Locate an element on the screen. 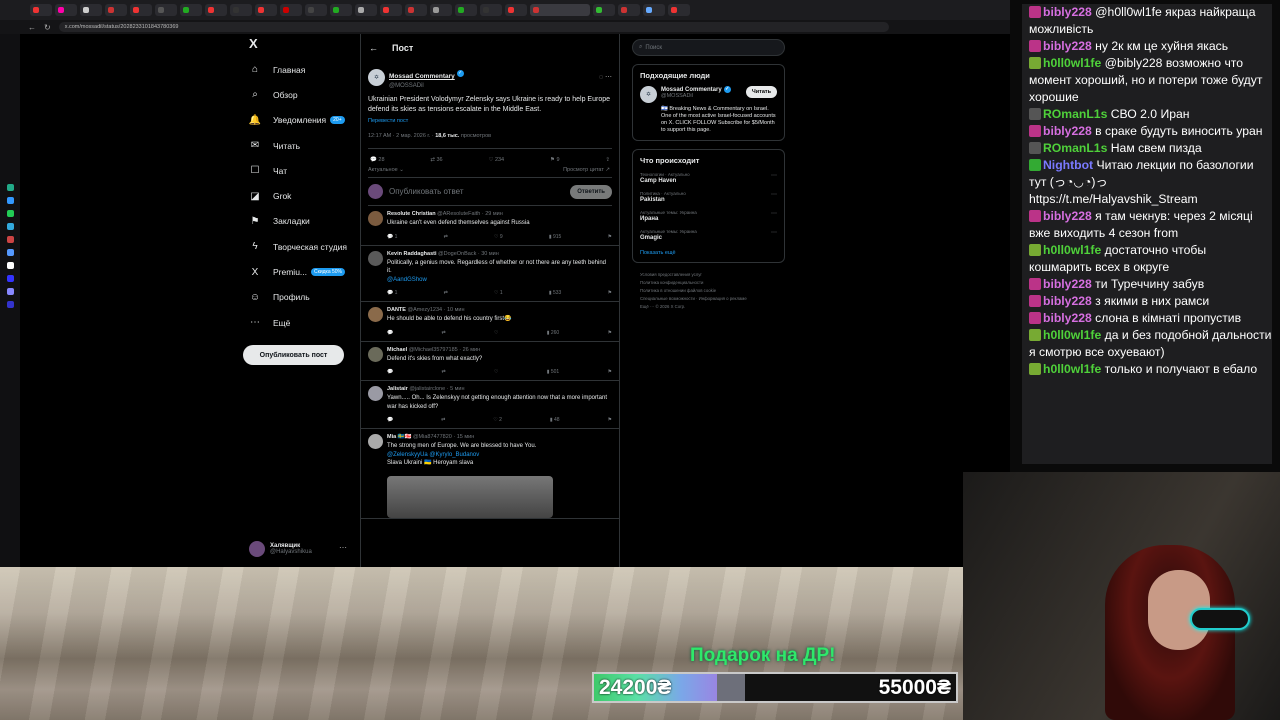  translate-link: Перевести пост is located at coordinates (490, 121).